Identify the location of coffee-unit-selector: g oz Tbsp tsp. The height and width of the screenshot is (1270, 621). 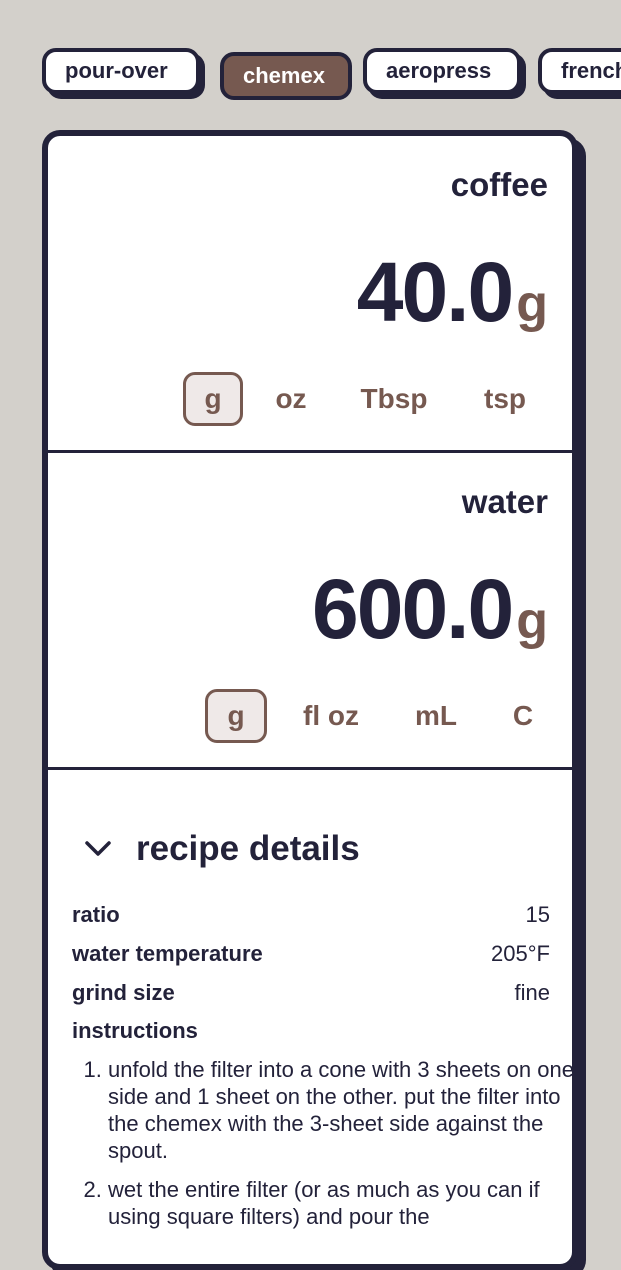
(369, 400).